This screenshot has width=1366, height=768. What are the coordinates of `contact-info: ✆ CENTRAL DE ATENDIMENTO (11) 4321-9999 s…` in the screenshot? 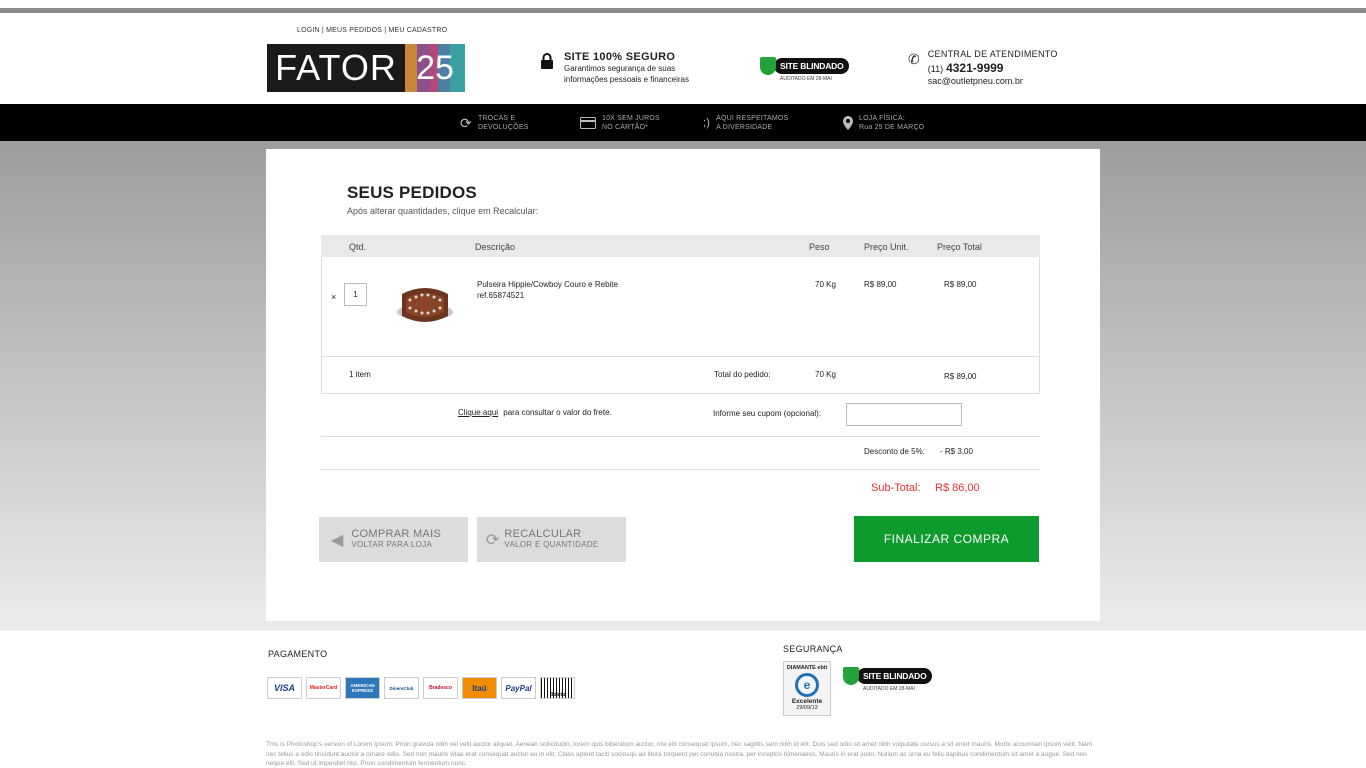 It's located at (983, 67).